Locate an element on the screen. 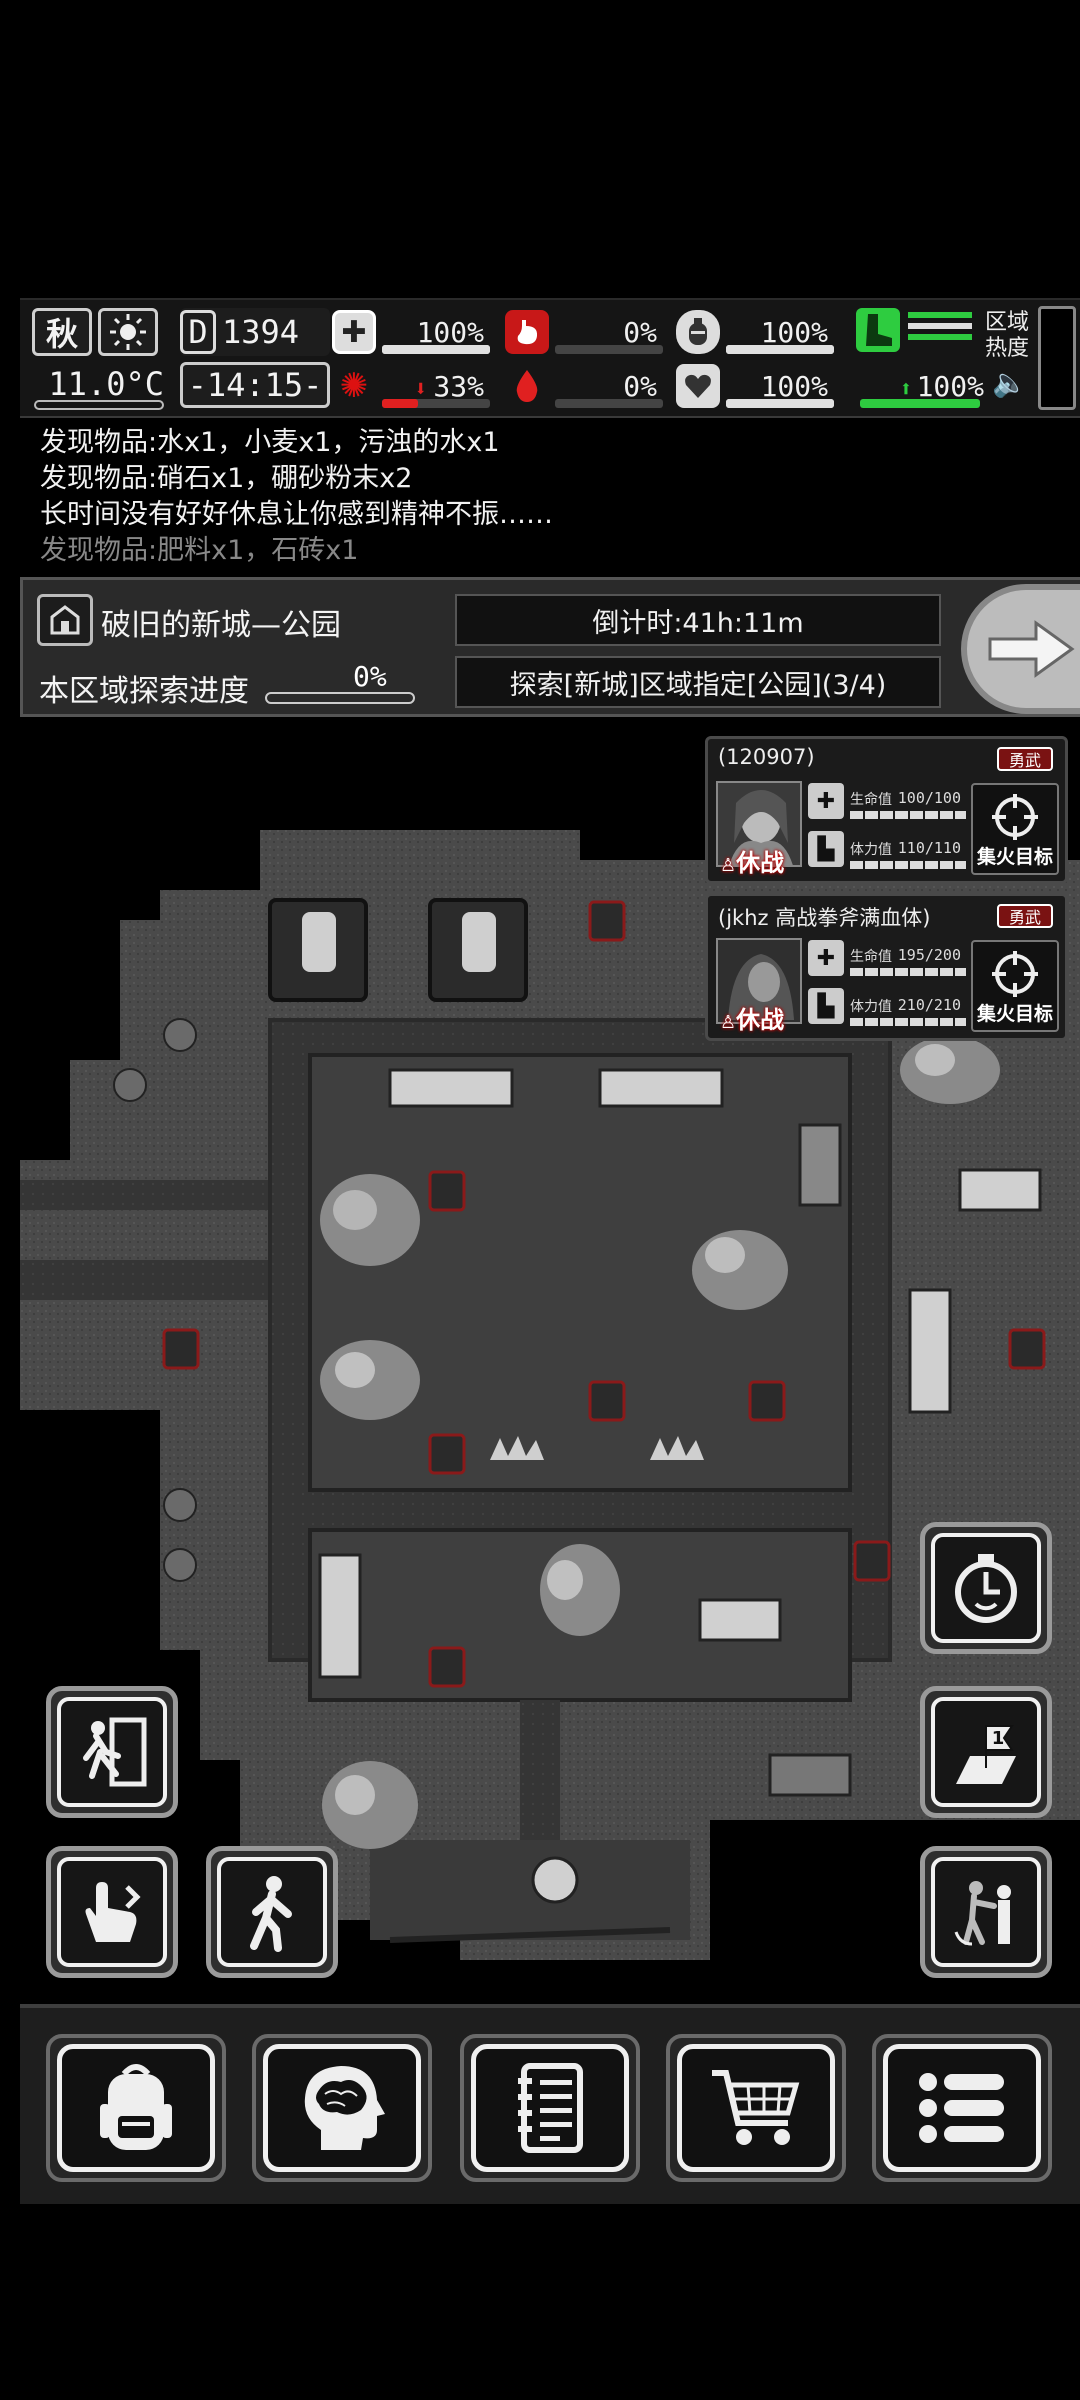 The image size is (1080, 2400). sp-value: 110/110 is located at coordinates (929, 848).